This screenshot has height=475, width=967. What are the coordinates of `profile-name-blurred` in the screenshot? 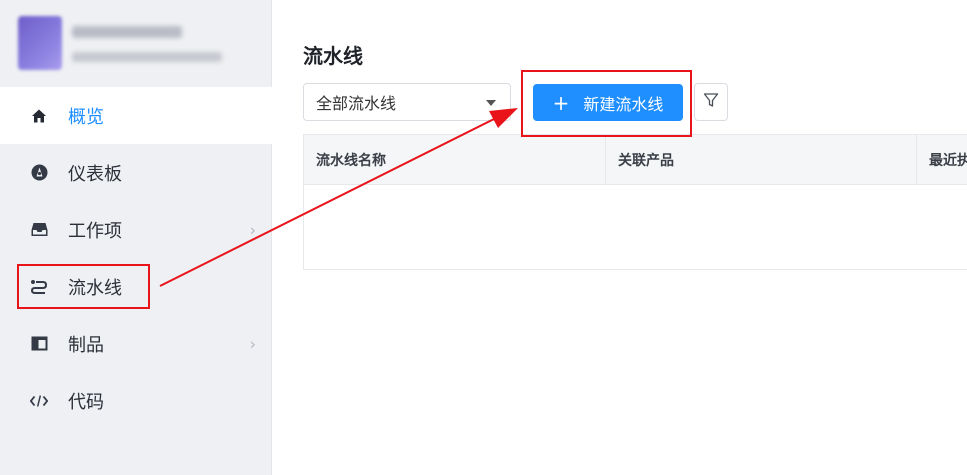 It's located at (127, 32).